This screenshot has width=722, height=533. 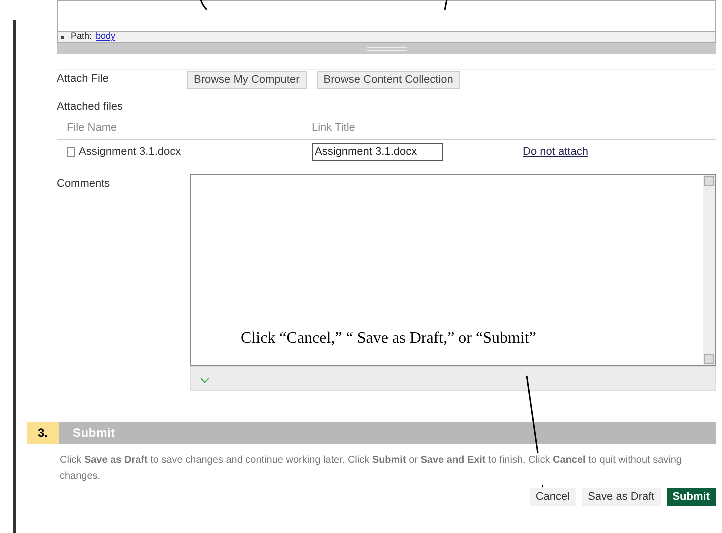 What do you see at coordinates (691, 497) in the screenshot?
I see `submit-button: Submit` at bounding box center [691, 497].